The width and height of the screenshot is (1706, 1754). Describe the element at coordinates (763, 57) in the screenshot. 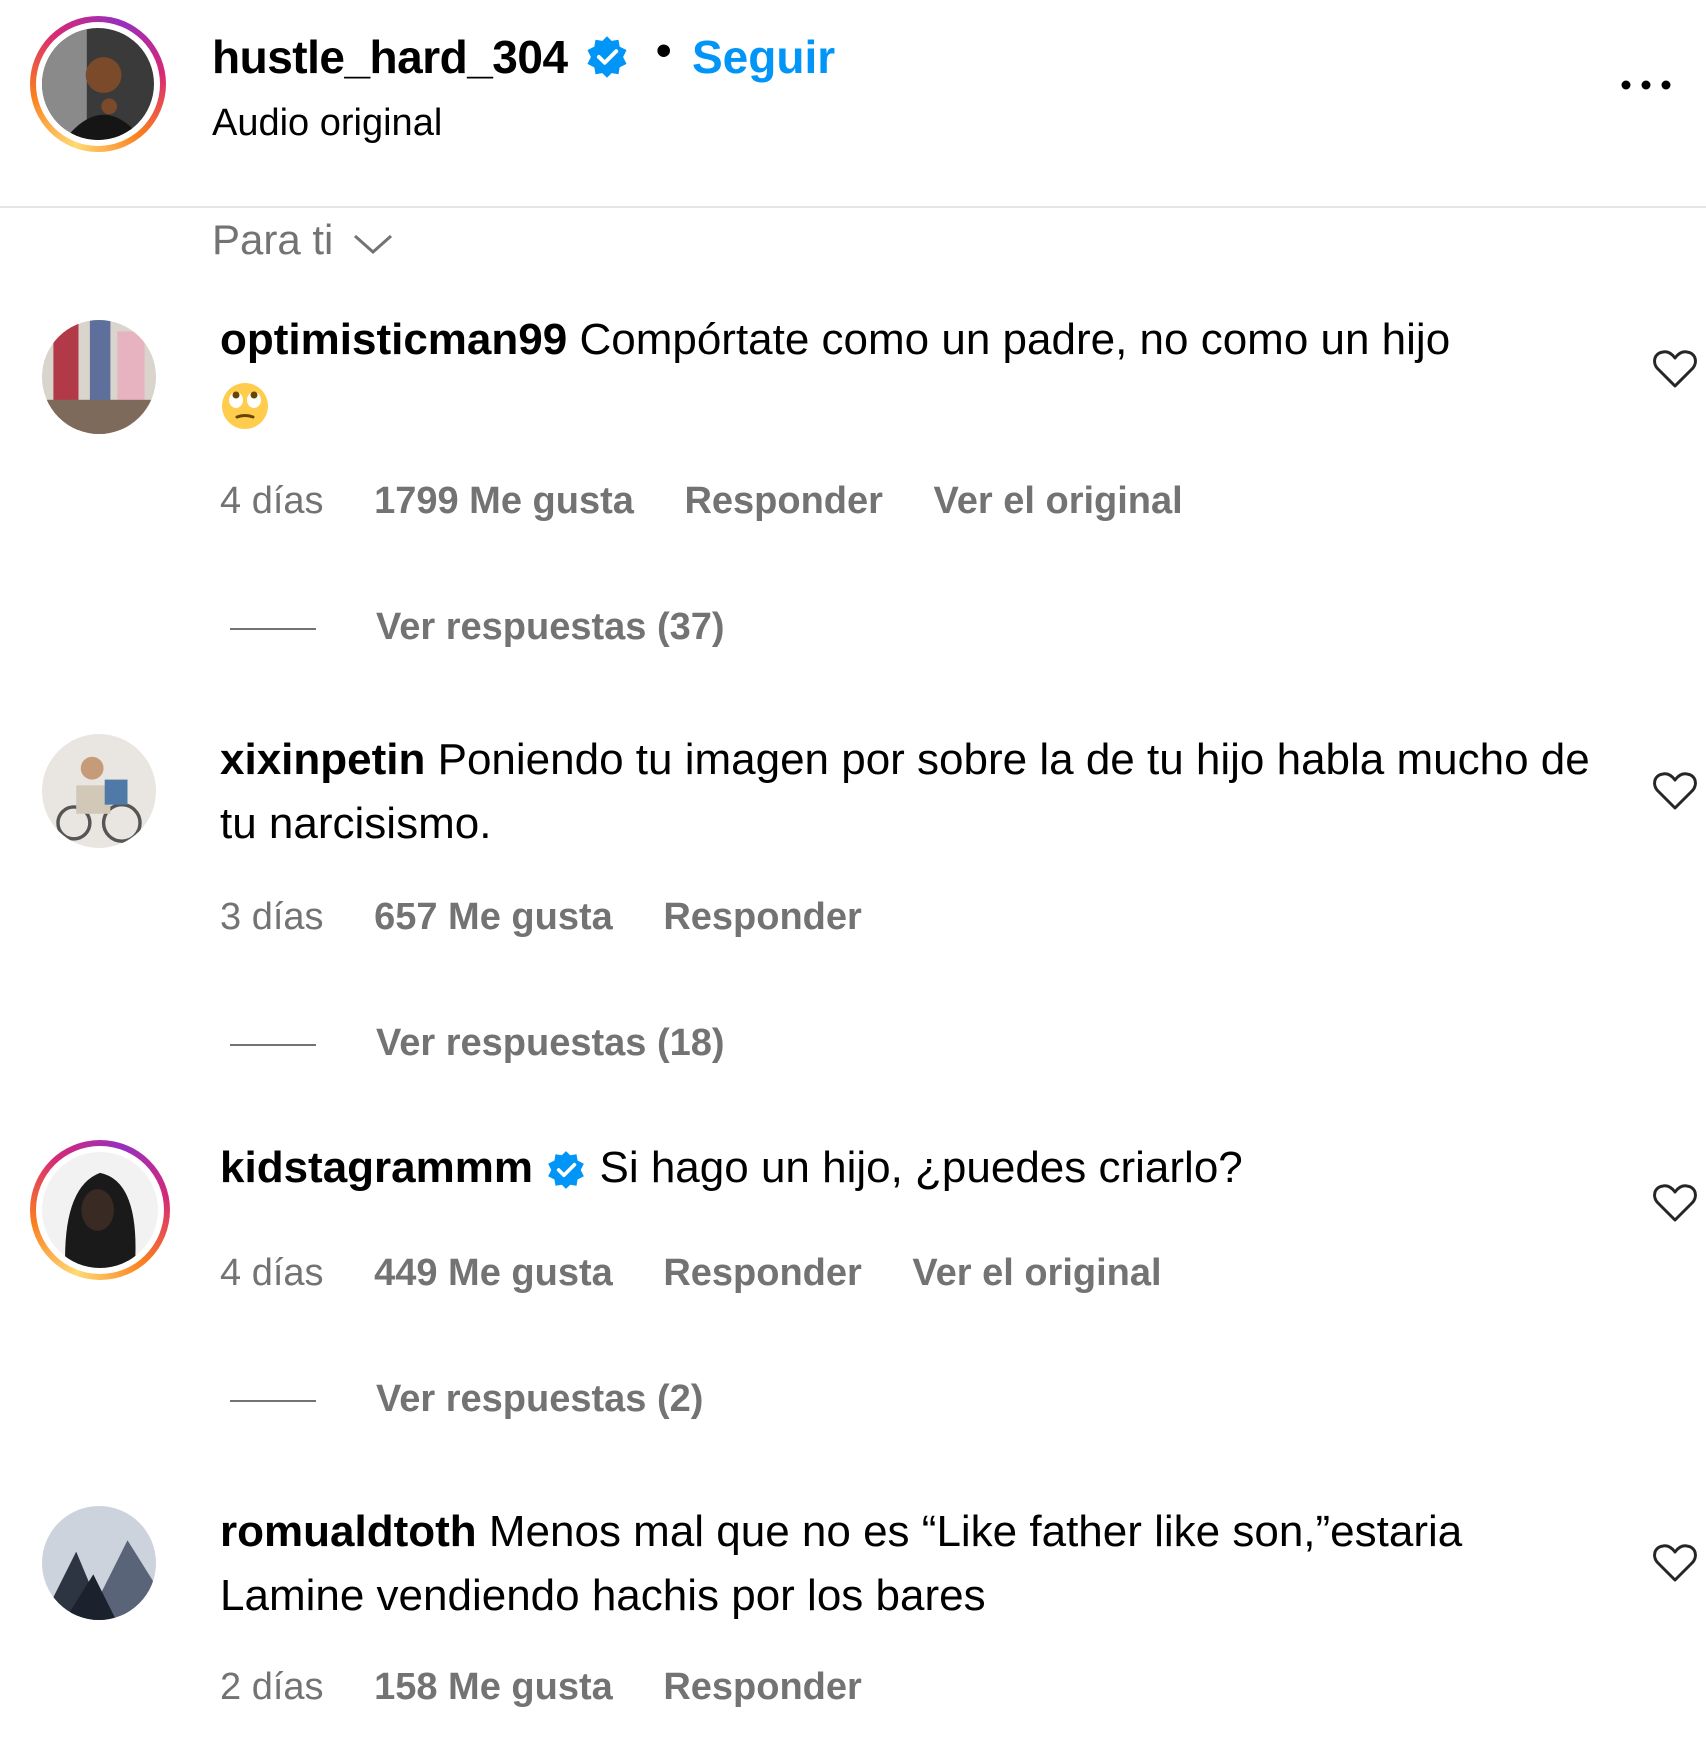

I see `follow-button: Seguir` at that location.